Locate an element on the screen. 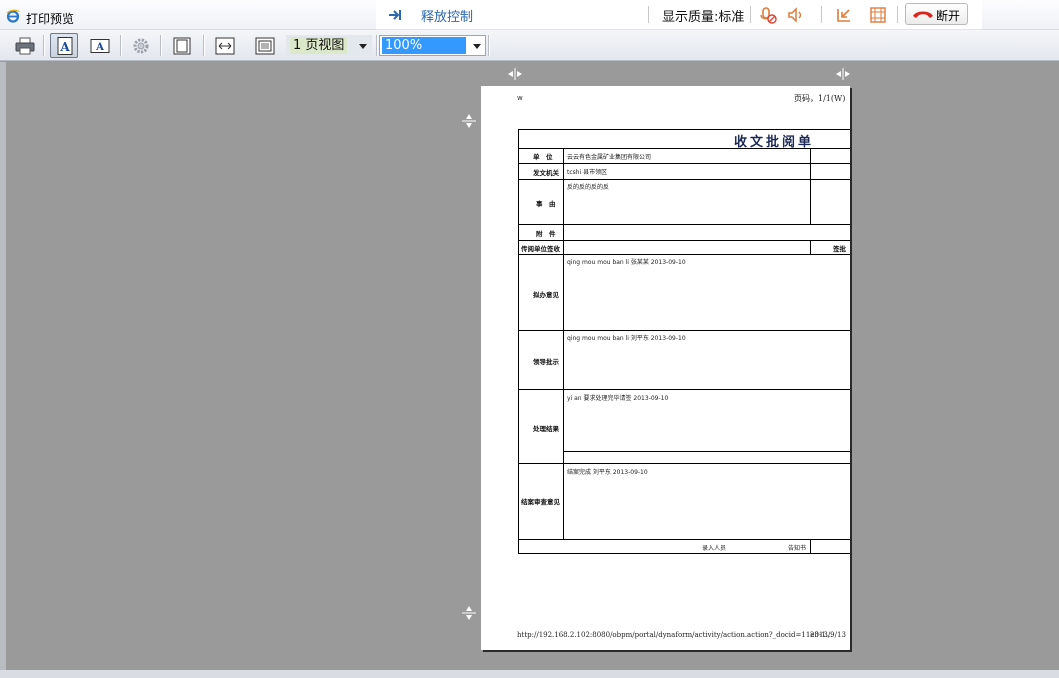 The height and width of the screenshot is (678, 1059). disconnect-label: 断开 is located at coordinates (948, 16).